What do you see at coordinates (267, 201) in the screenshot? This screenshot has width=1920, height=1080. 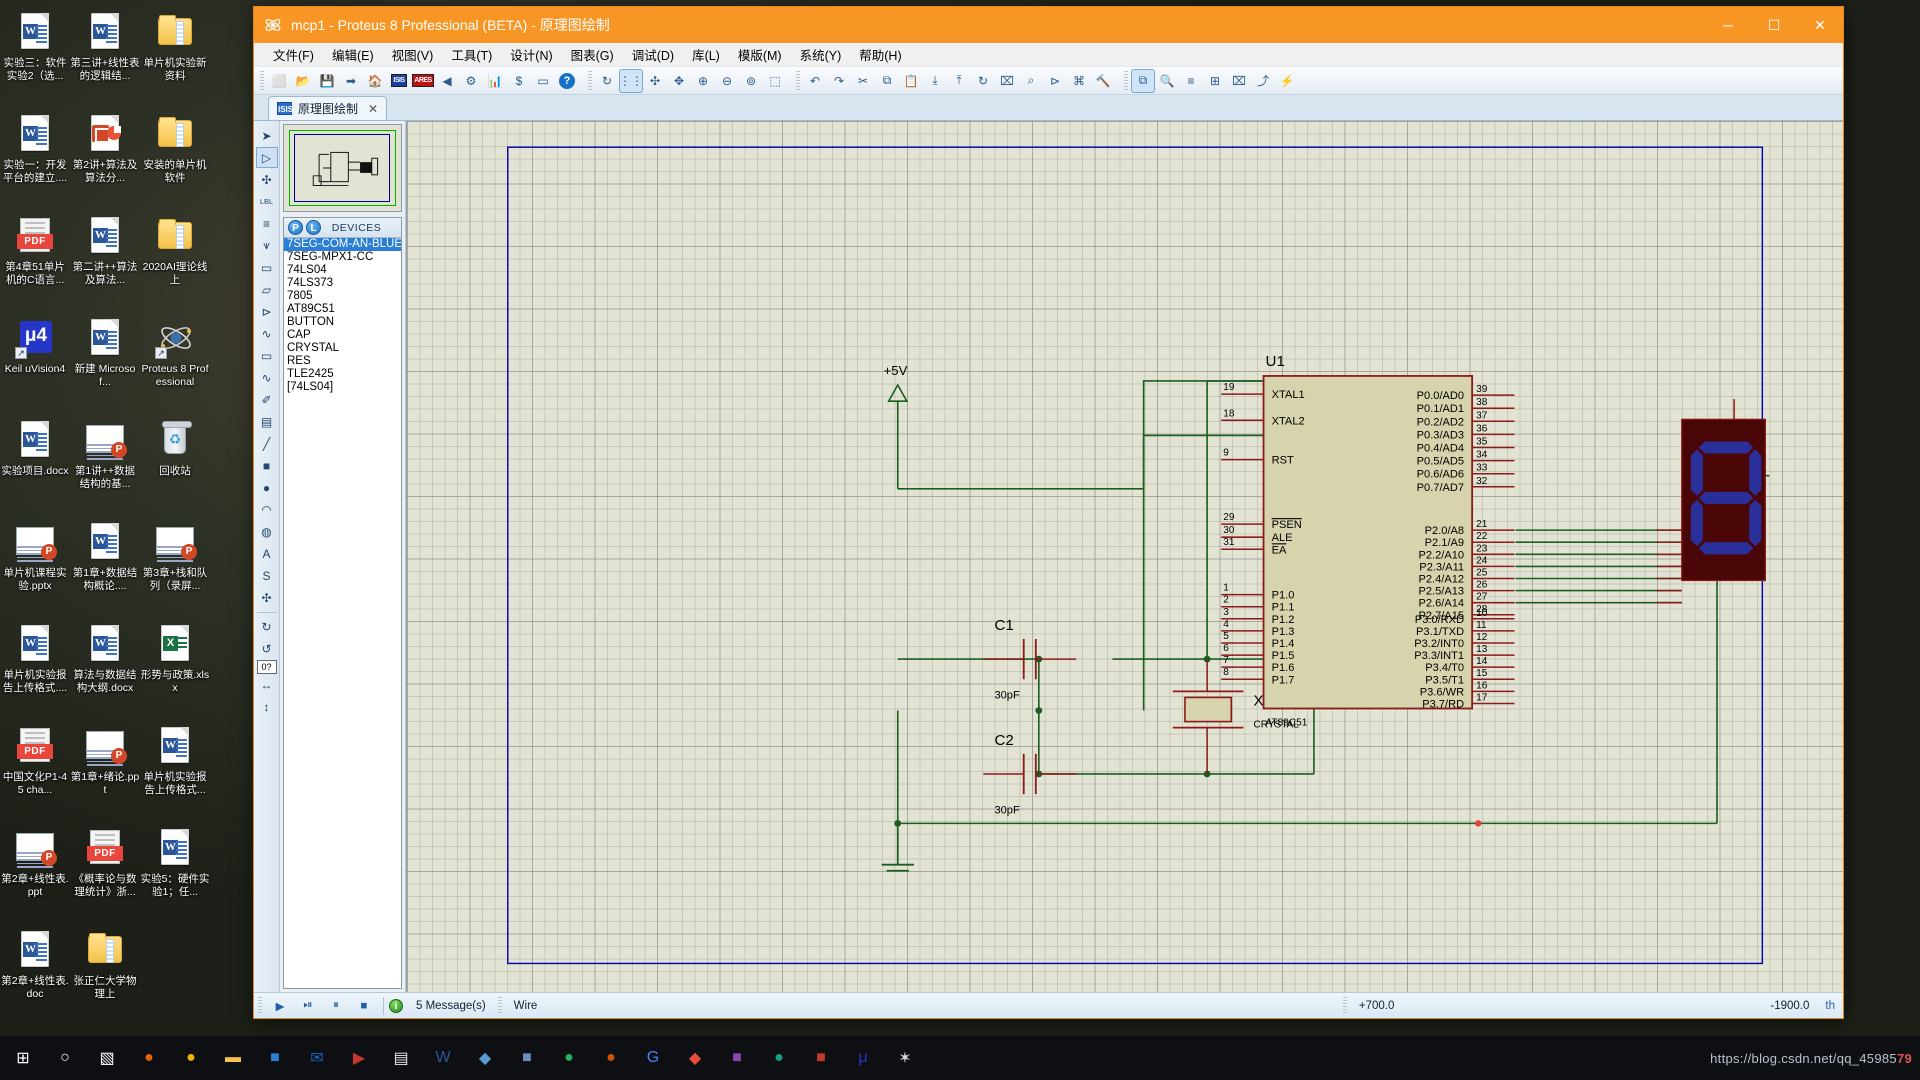 I see `wire-label-tool: LBL` at bounding box center [267, 201].